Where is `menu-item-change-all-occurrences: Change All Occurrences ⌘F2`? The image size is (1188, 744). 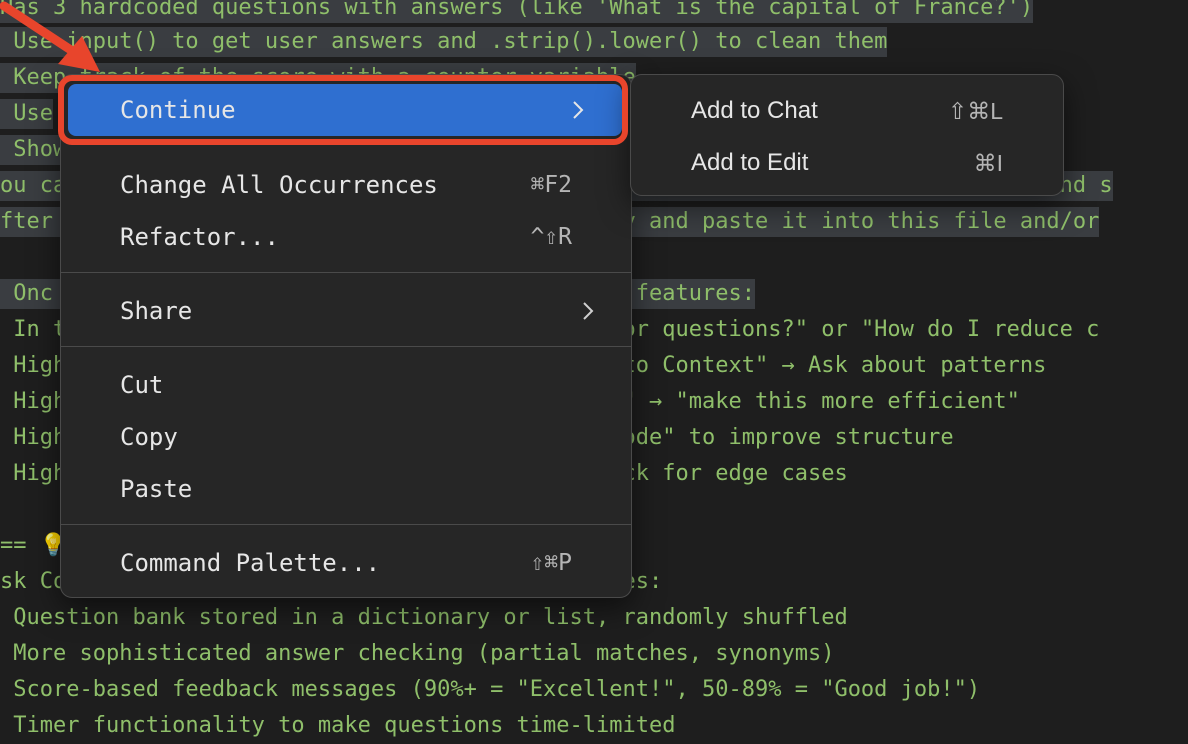 menu-item-change-all-occurrences: Change All Occurrences ⌘F2 is located at coordinates (346, 185).